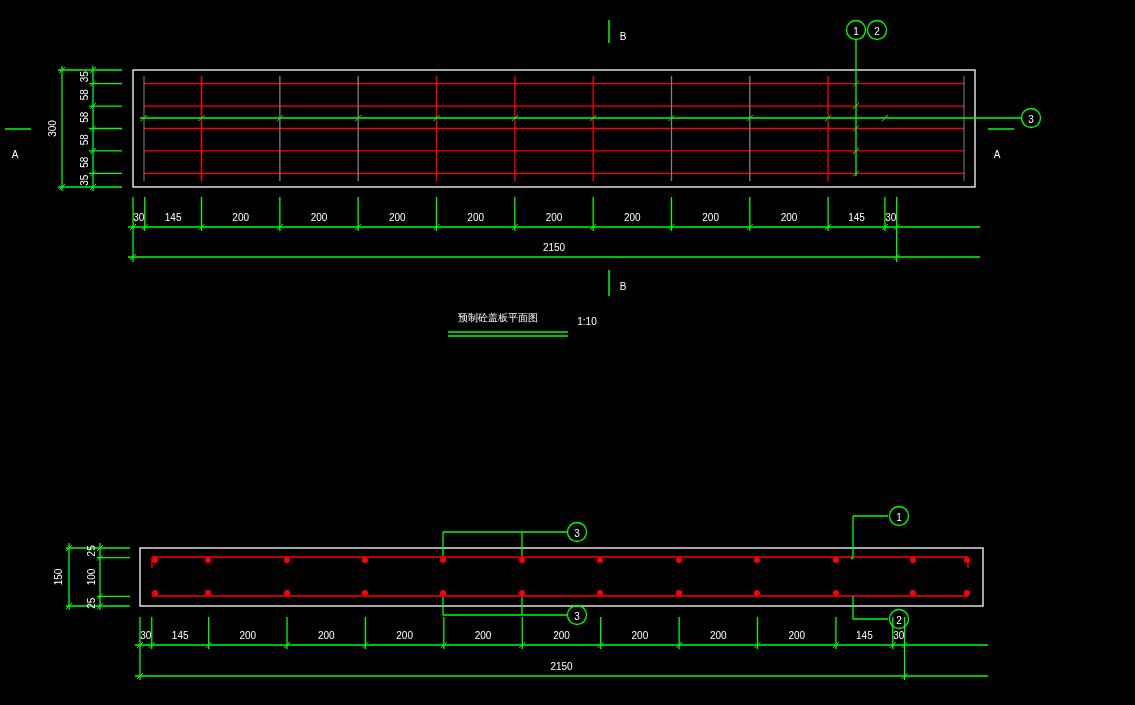  Describe the element at coordinates (58, 577) in the screenshot. I see `dimension-label: 150` at that location.